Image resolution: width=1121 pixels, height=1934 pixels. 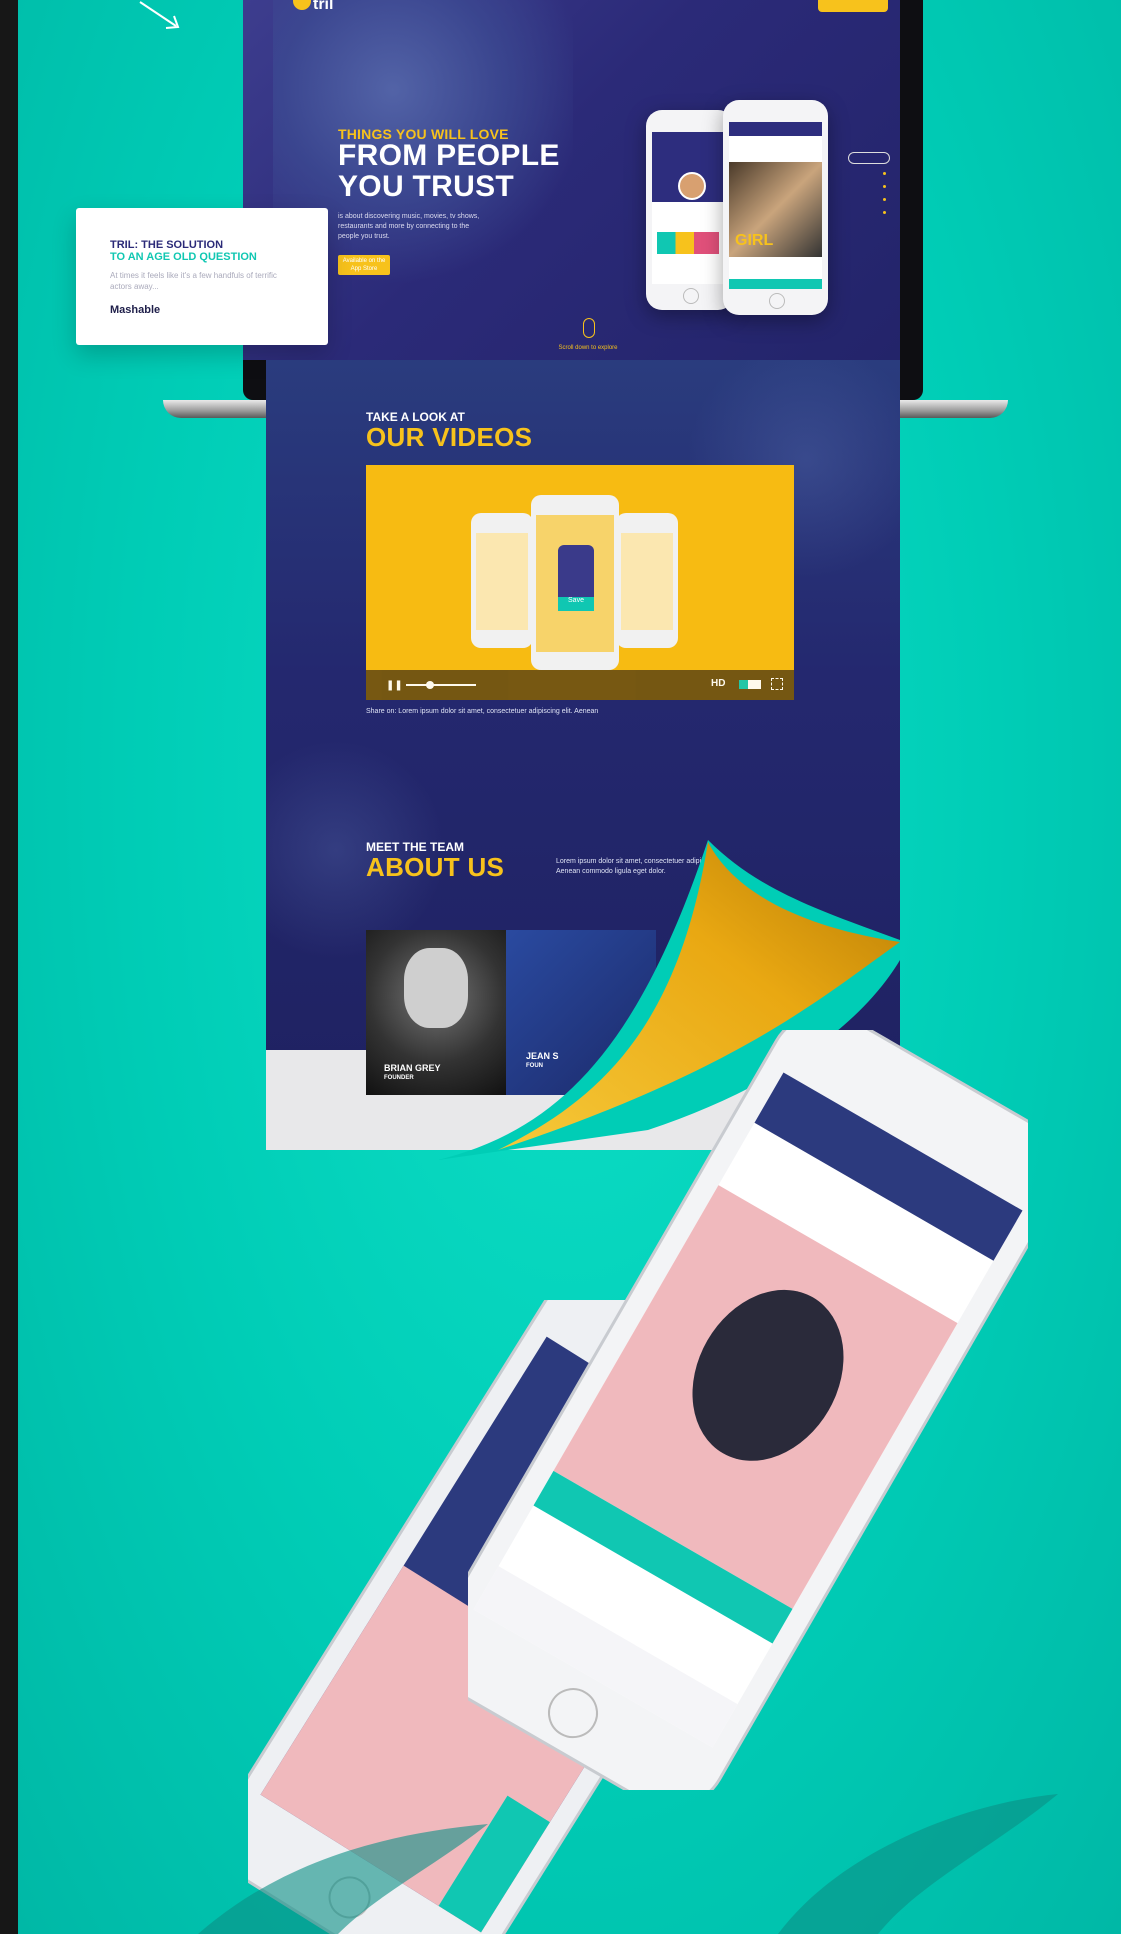 I want to click on video-controls: ❚❚ HD, so click(x=580, y=685).